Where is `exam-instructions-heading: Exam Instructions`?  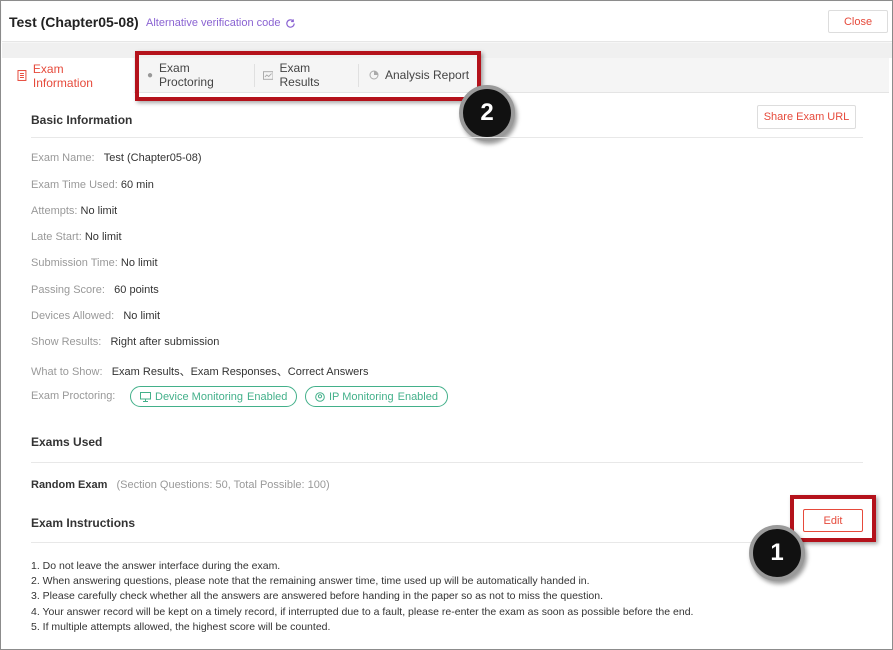 exam-instructions-heading: Exam Instructions is located at coordinates (83, 523).